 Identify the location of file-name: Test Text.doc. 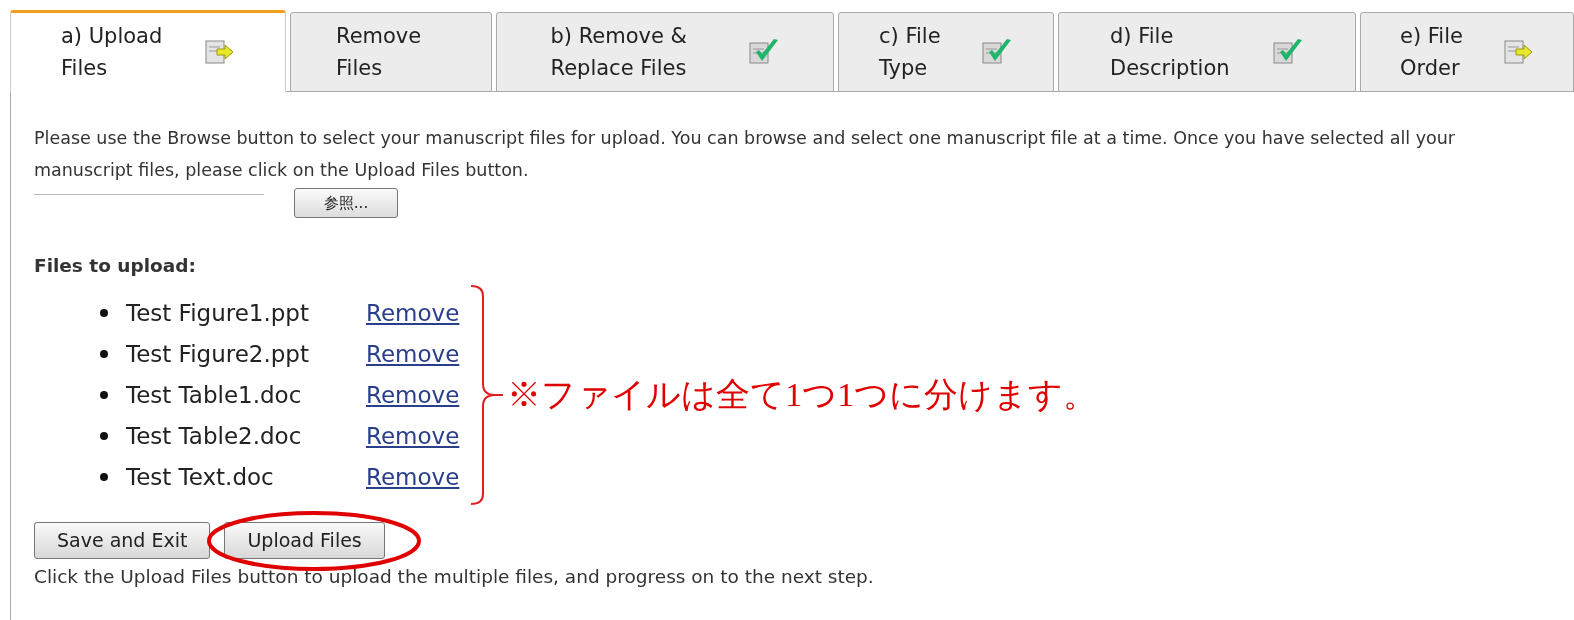
(200, 477).